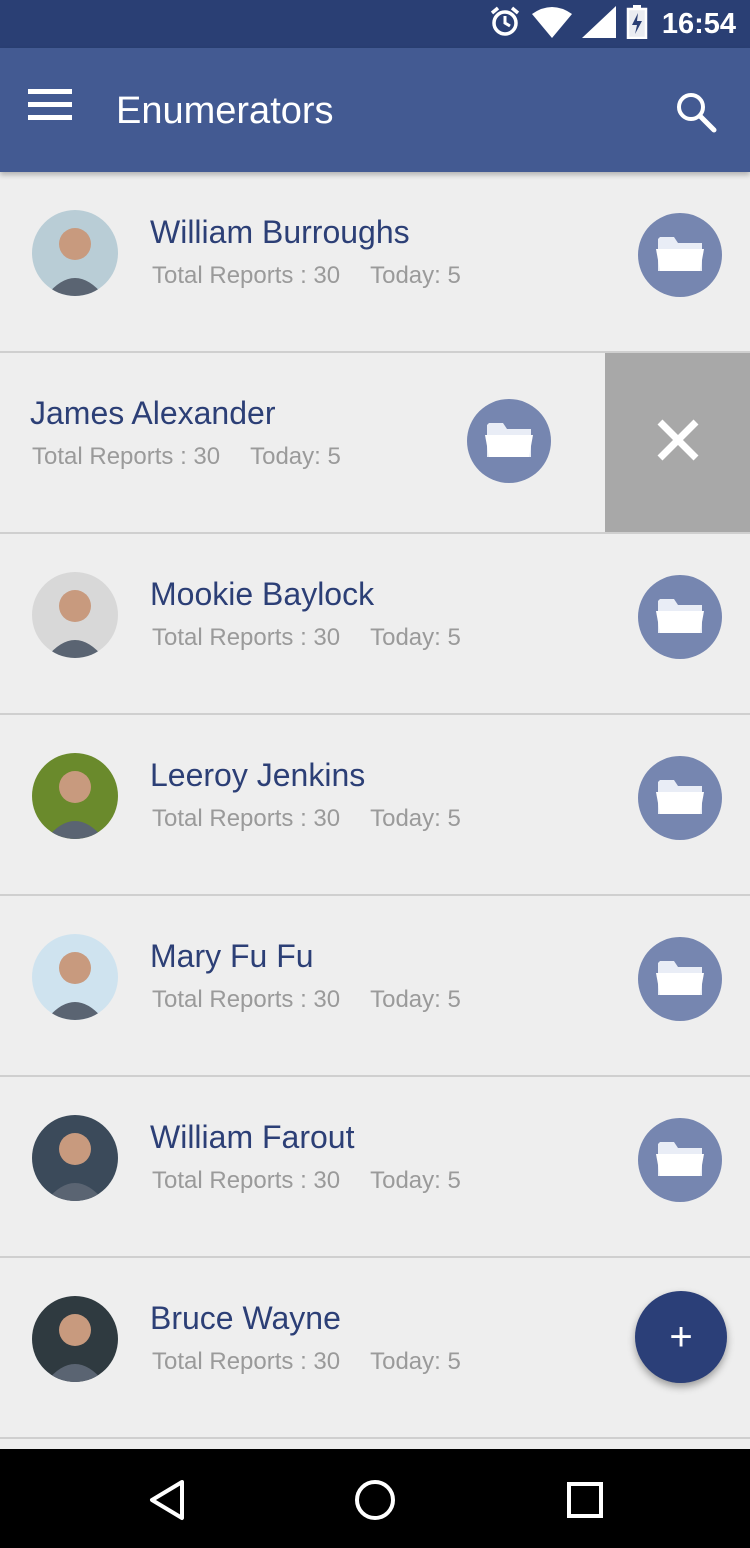 The height and width of the screenshot is (1548, 750). What do you see at coordinates (551, 24) in the screenshot?
I see `wifi-icon` at bounding box center [551, 24].